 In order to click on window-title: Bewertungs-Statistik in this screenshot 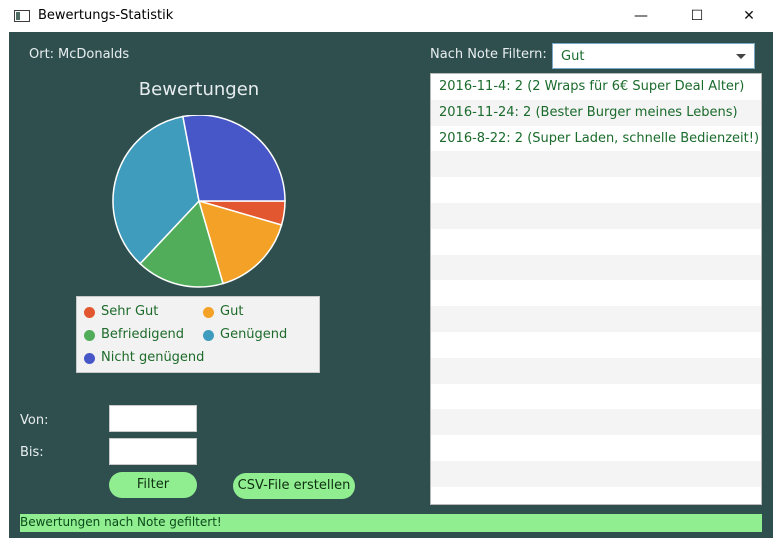, I will do `click(106, 15)`.